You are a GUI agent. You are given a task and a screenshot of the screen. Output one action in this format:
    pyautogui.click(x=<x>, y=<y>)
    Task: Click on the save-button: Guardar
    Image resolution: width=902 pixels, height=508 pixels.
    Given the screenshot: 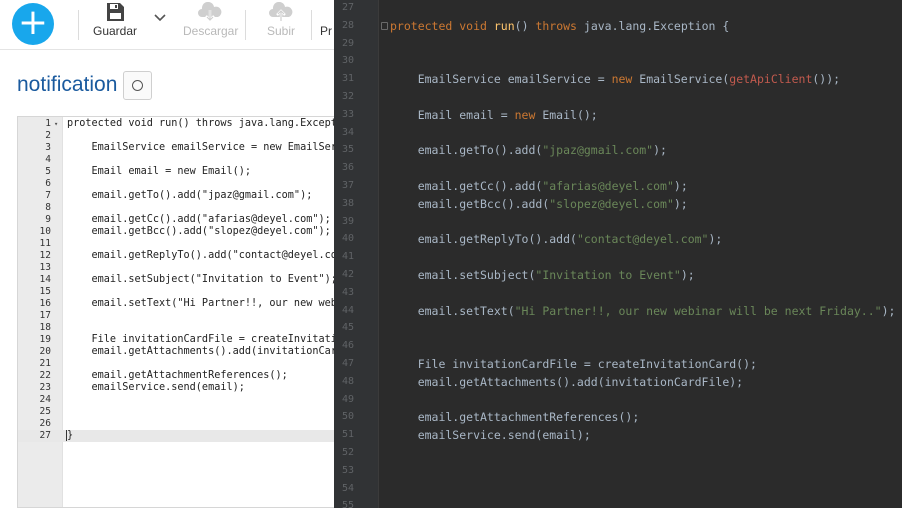 What is the action you would take?
    pyautogui.click(x=115, y=20)
    